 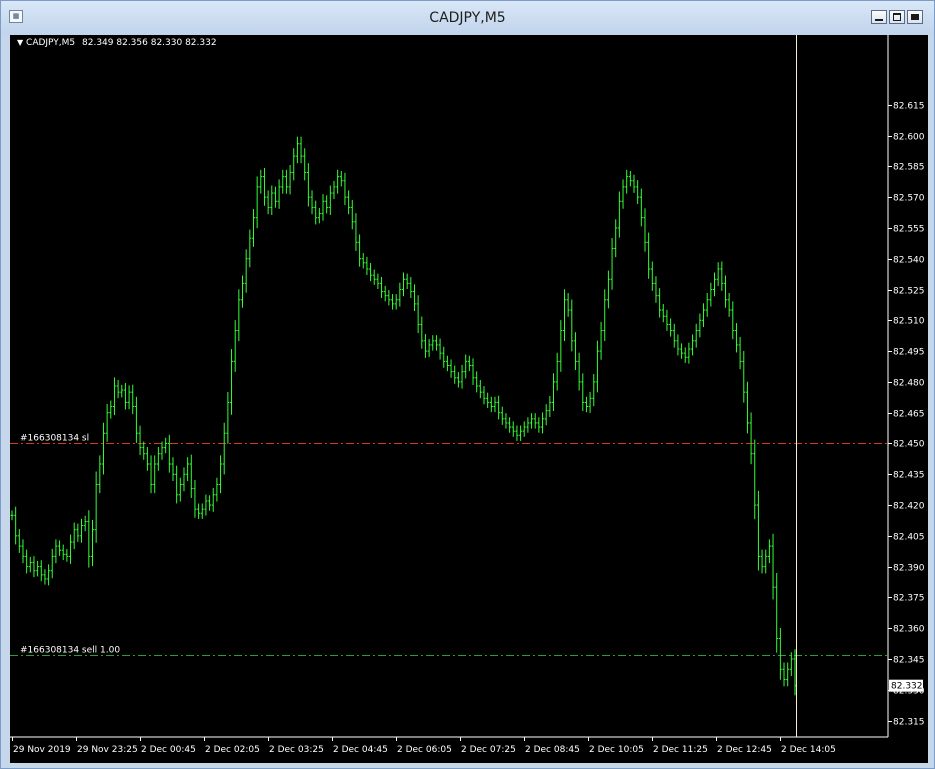 What do you see at coordinates (20, 42) in the screenshot?
I see `chart-menu-triangle-icon: ▼` at bounding box center [20, 42].